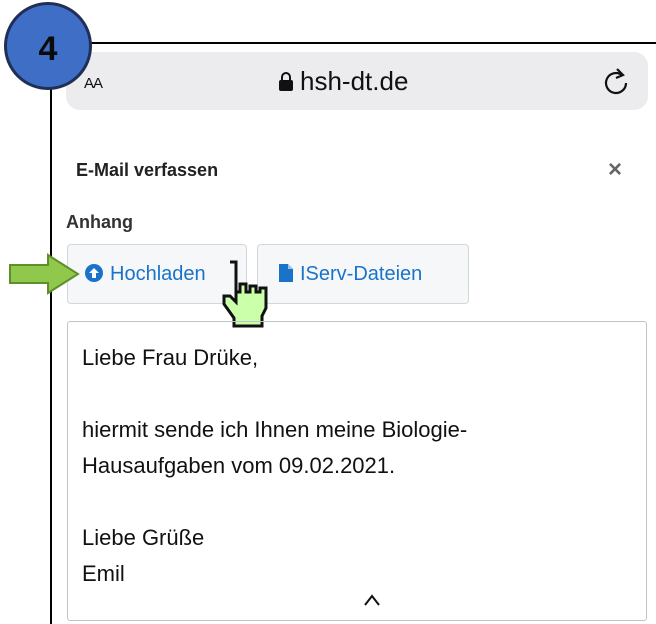 The width and height of the screenshot is (656, 624). I want to click on upload-circle-icon, so click(94, 273).